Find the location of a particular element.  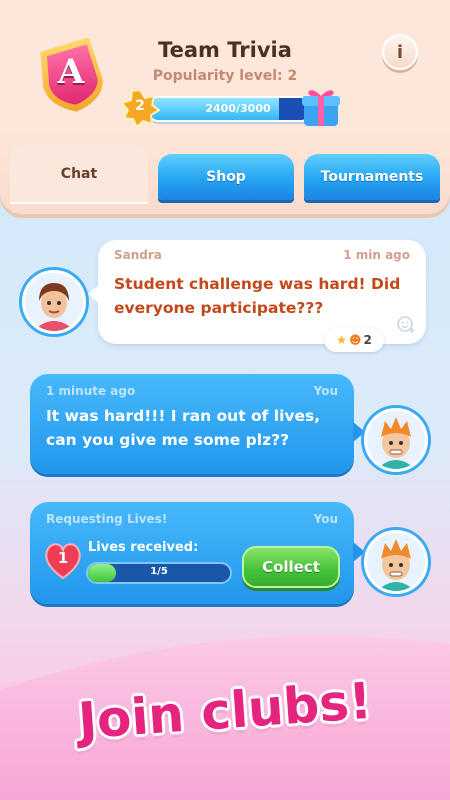

popularity-progress-bar: 2400/3000 is located at coordinates (230, 109).